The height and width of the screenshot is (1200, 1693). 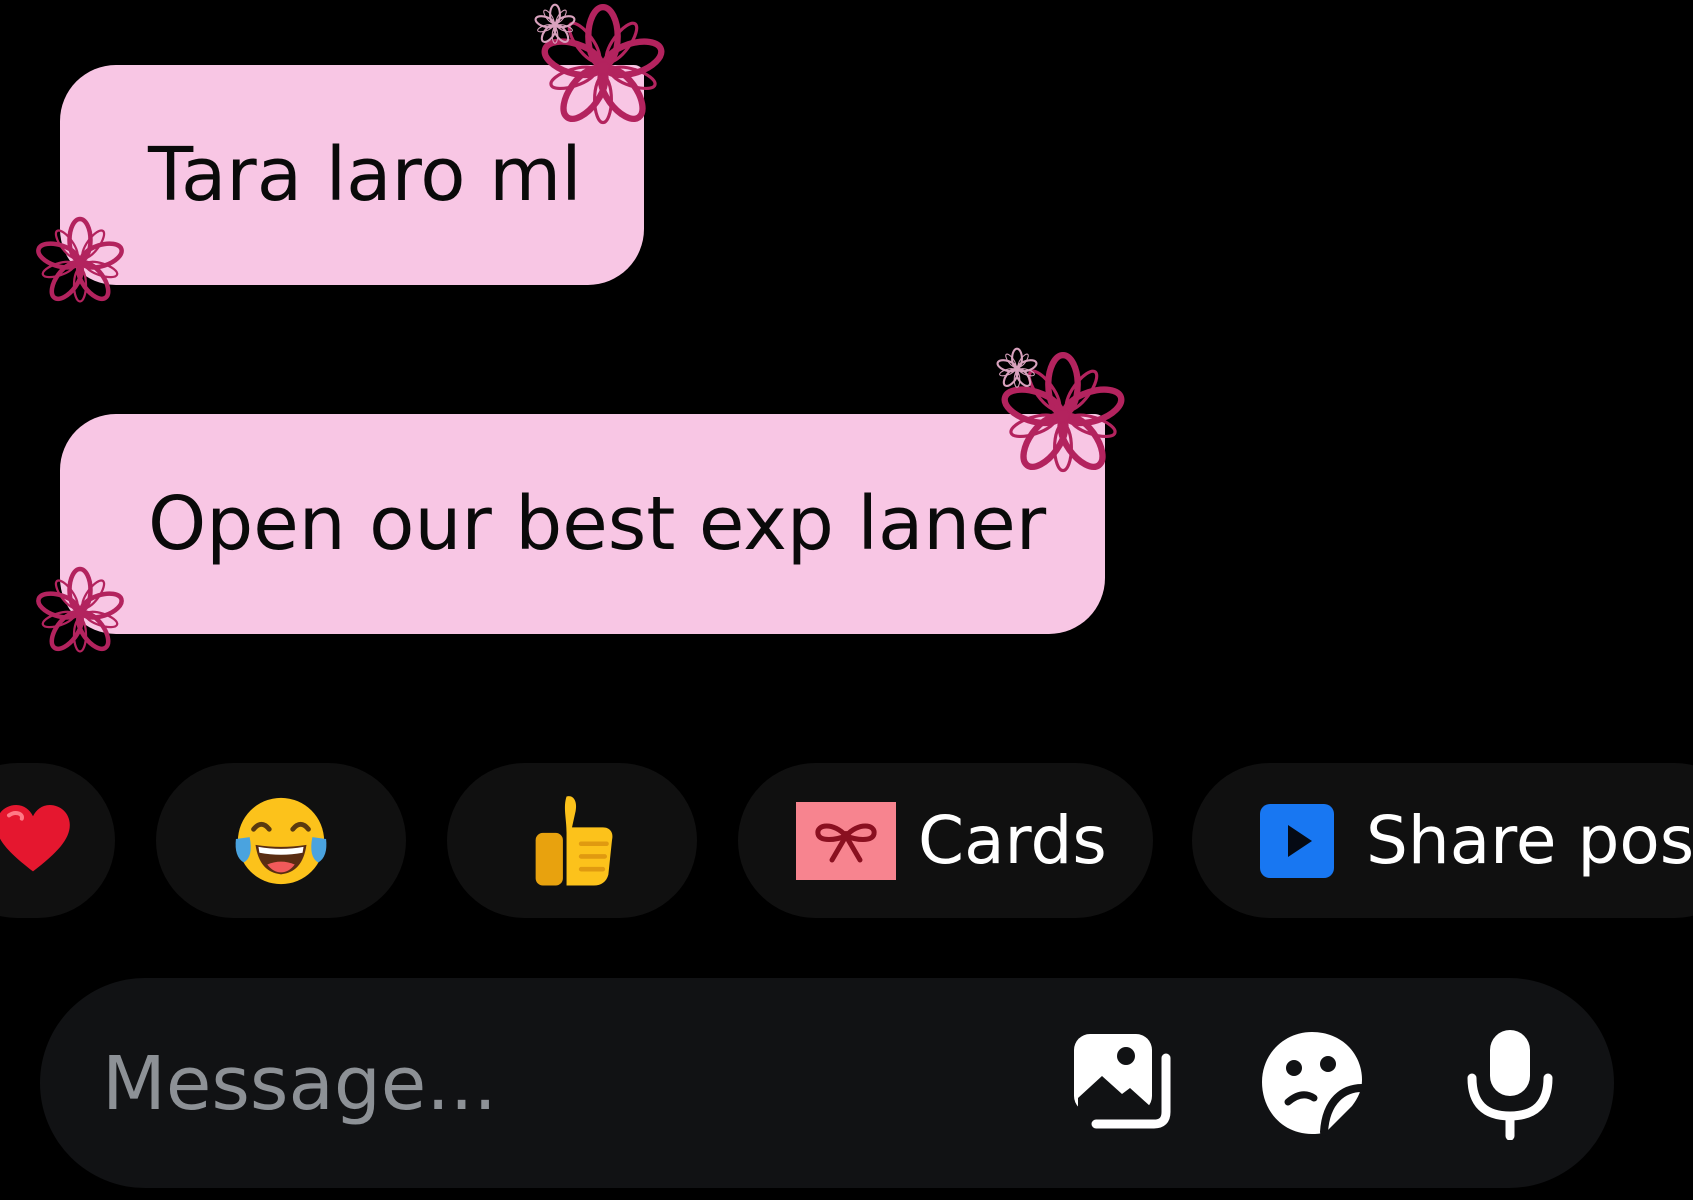 I want to click on quick-reply-cards: Cards, so click(x=945, y=840).